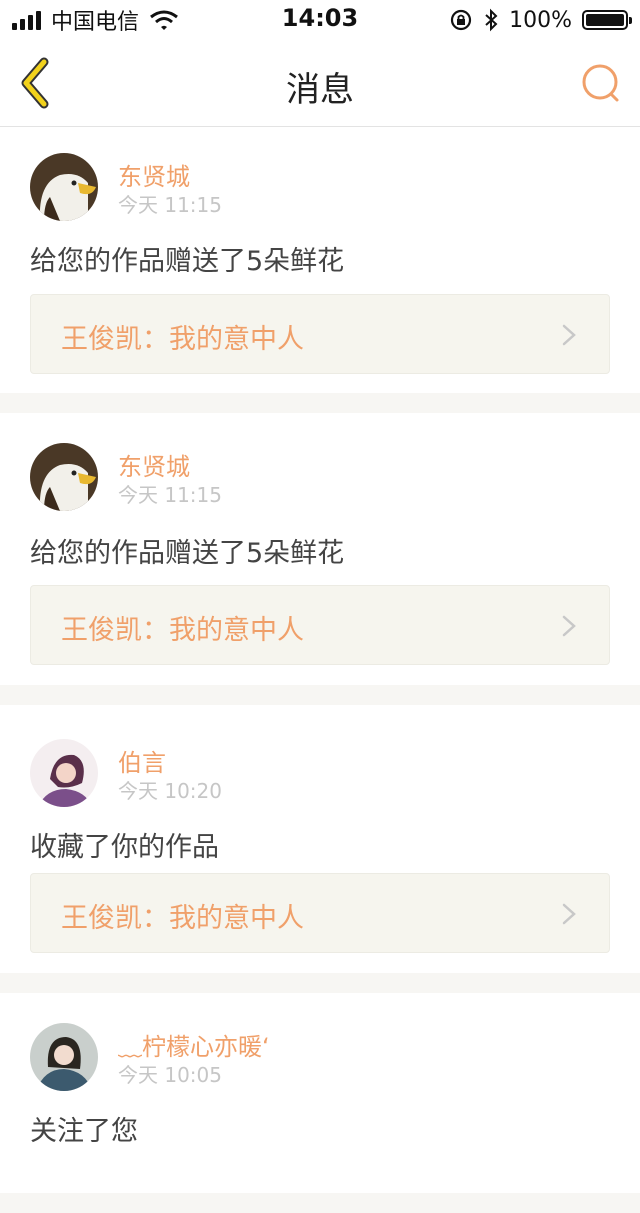  Describe the element at coordinates (540, 20) in the screenshot. I see `battery-percent: 100%` at that location.